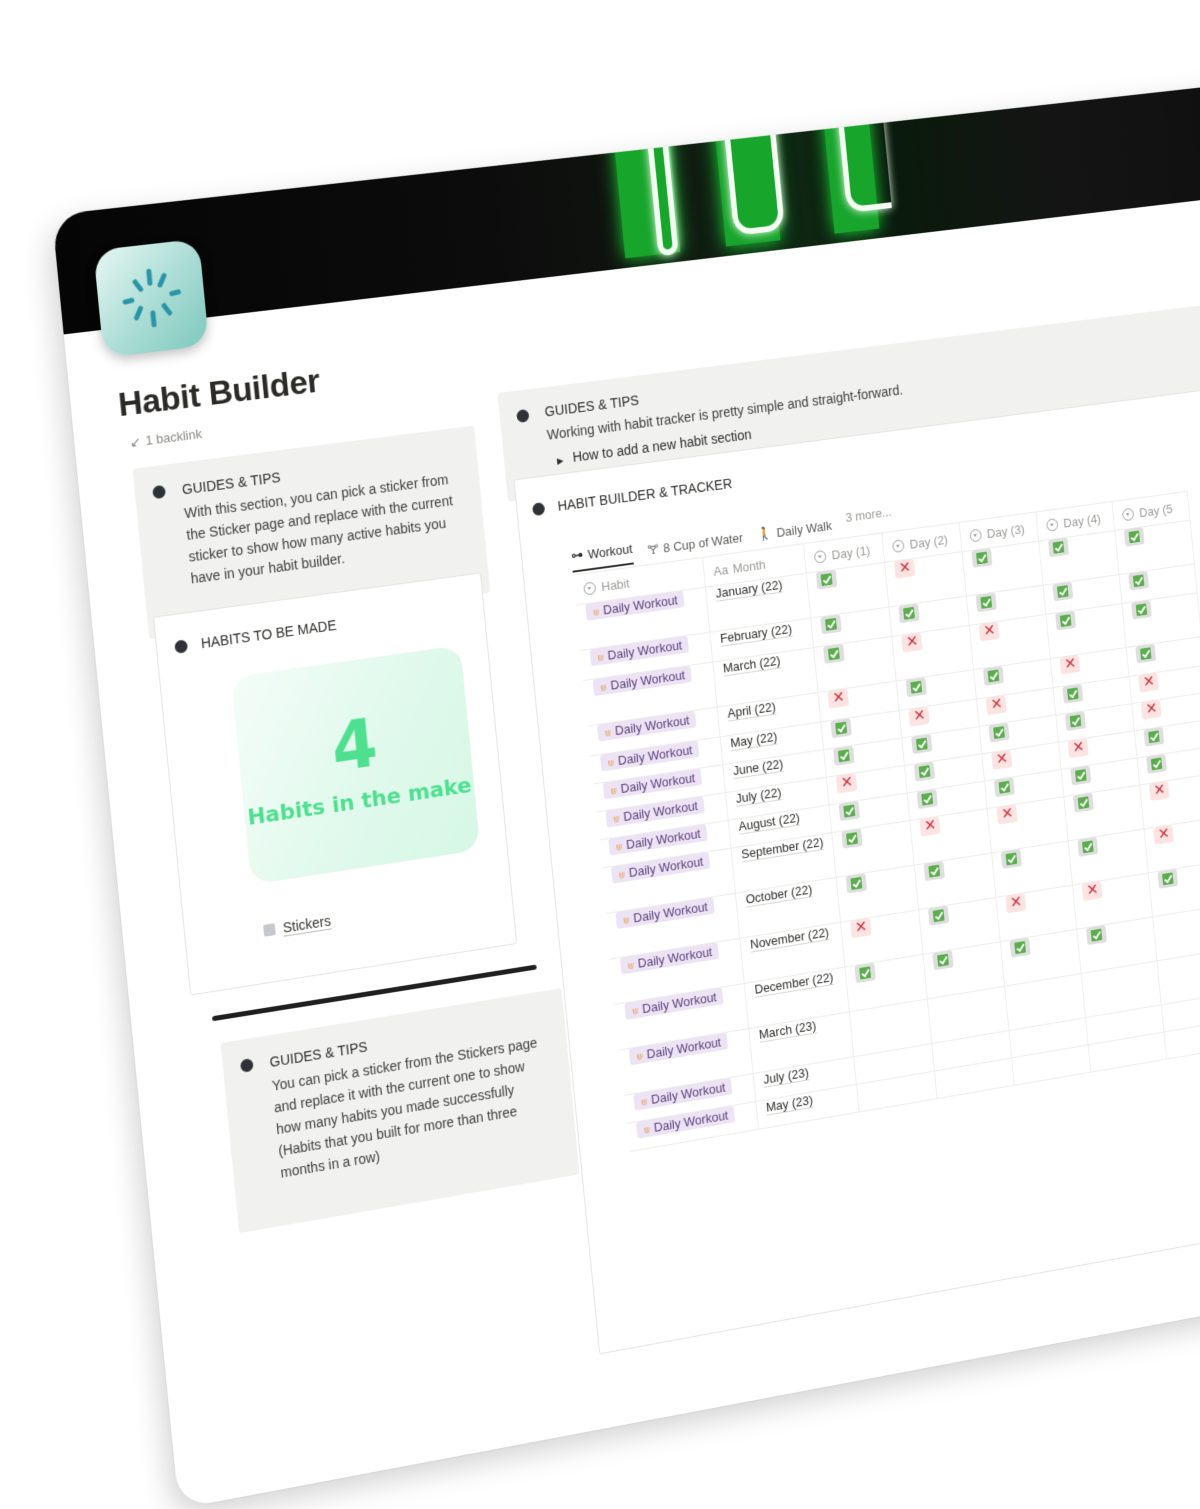 The width and height of the screenshot is (1200, 1509). Describe the element at coordinates (632, 496) in the screenshot. I see `section-heading: HABIT BUILDER & TRACKER` at that location.